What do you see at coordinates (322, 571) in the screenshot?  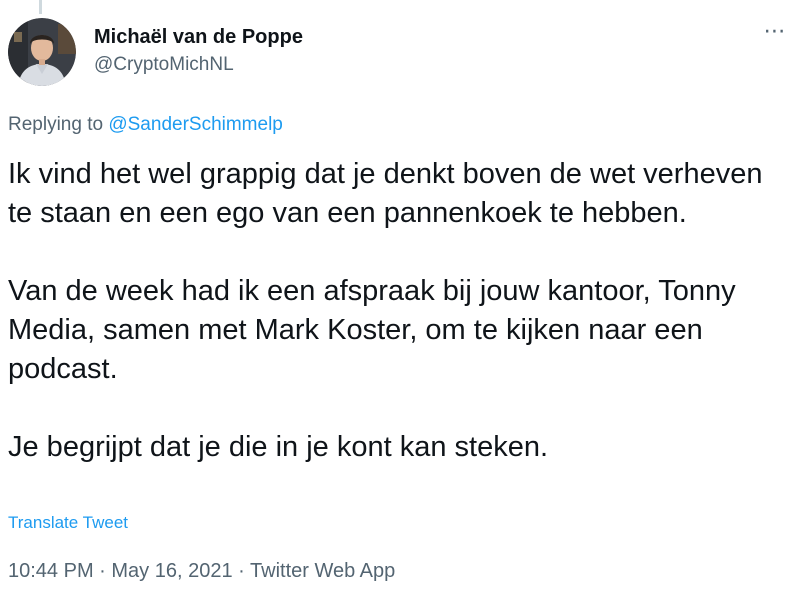 I see `tweet-source: Twitter Web App` at bounding box center [322, 571].